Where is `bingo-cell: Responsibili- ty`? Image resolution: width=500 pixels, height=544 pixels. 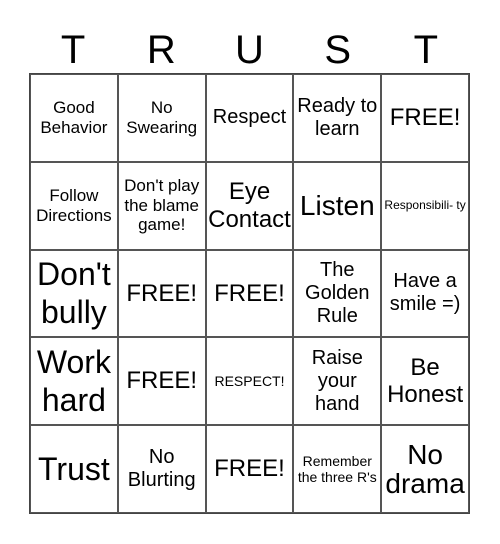
bingo-cell: Responsibili- ty is located at coordinates (425, 205).